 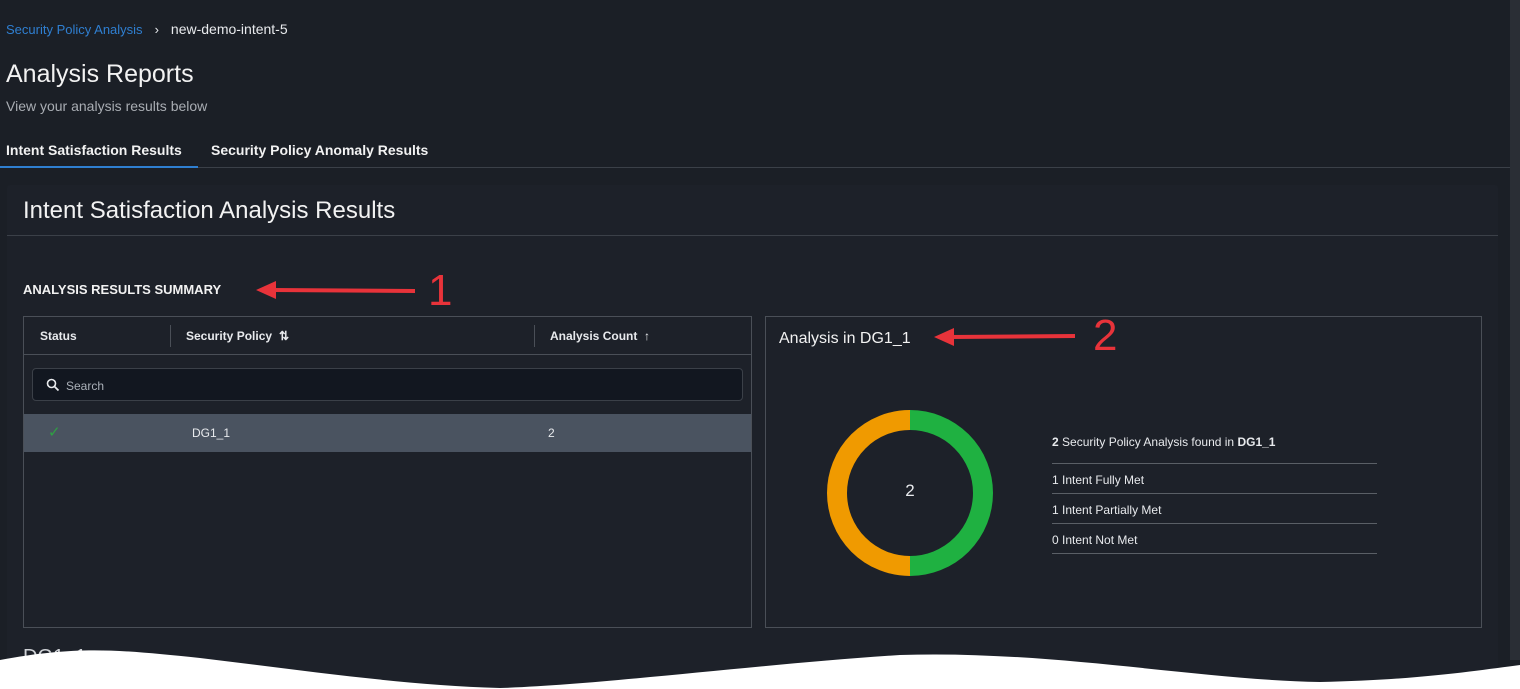 I want to click on scrollbar, so click(x=1515, y=330).